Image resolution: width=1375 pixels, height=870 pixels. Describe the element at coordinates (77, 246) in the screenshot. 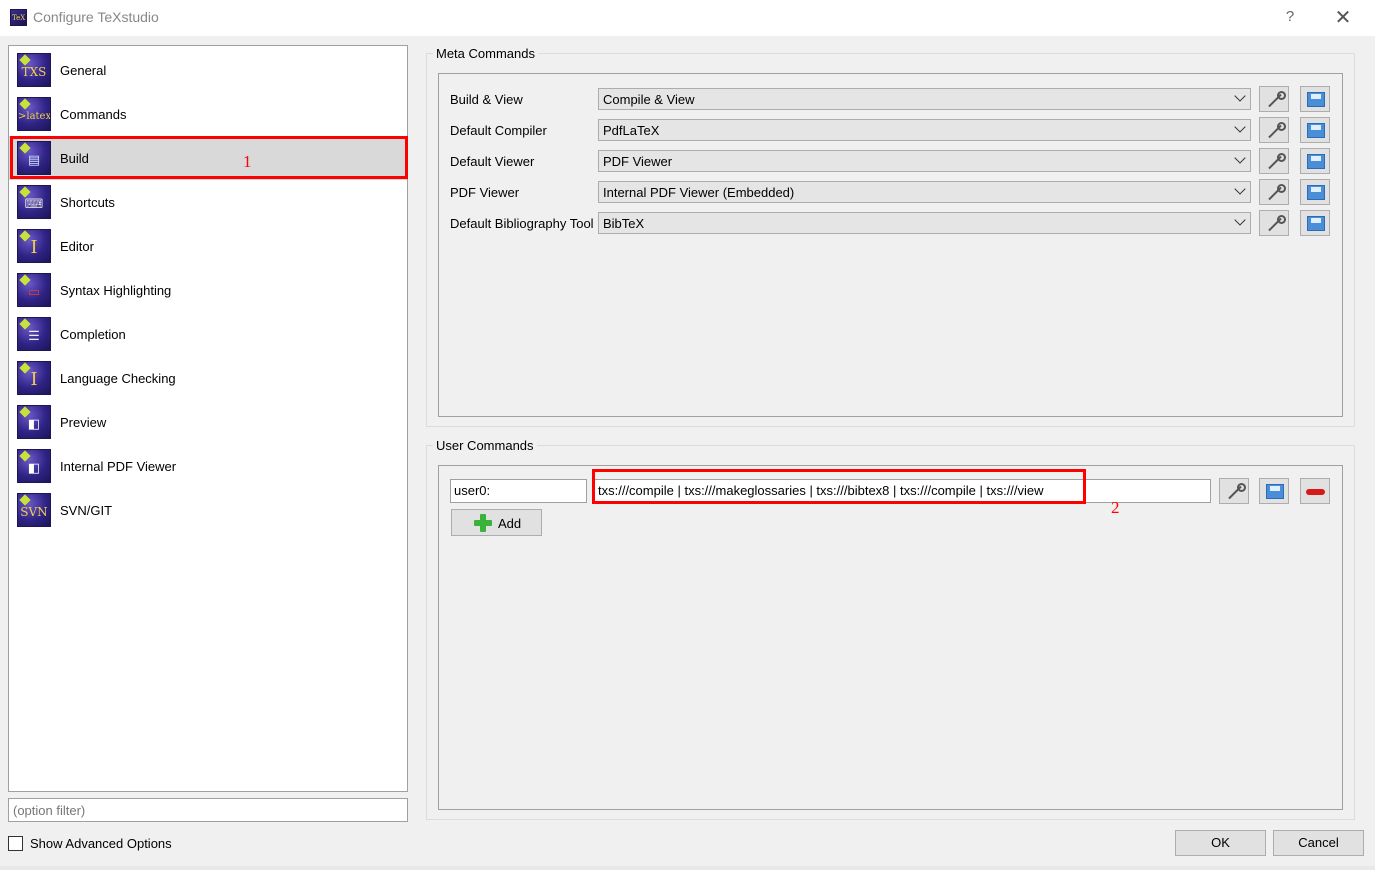

I see `category-label: Editor` at that location.